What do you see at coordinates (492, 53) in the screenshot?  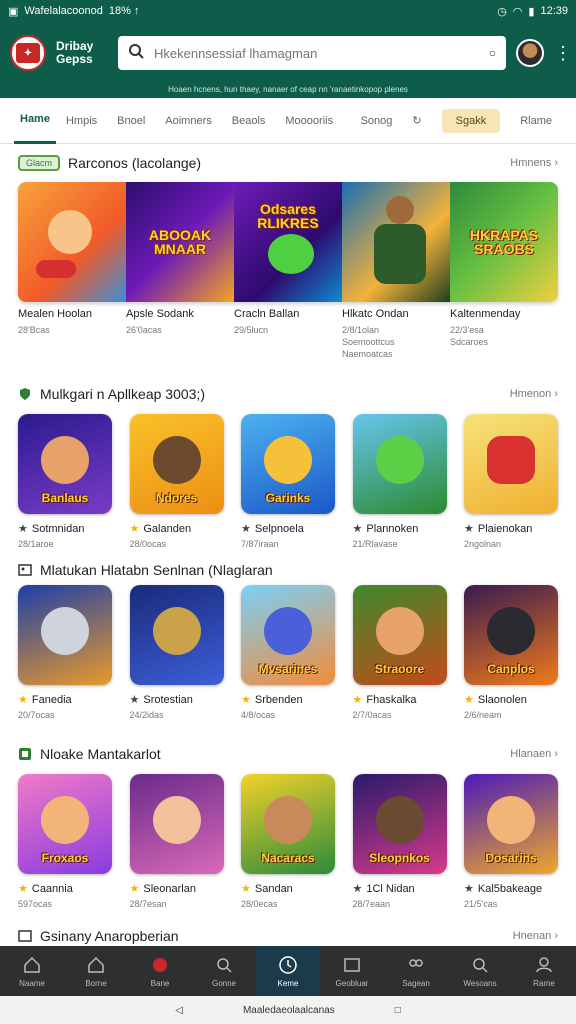 I see `mic-icon: ○` at bounding box center [492, 53].